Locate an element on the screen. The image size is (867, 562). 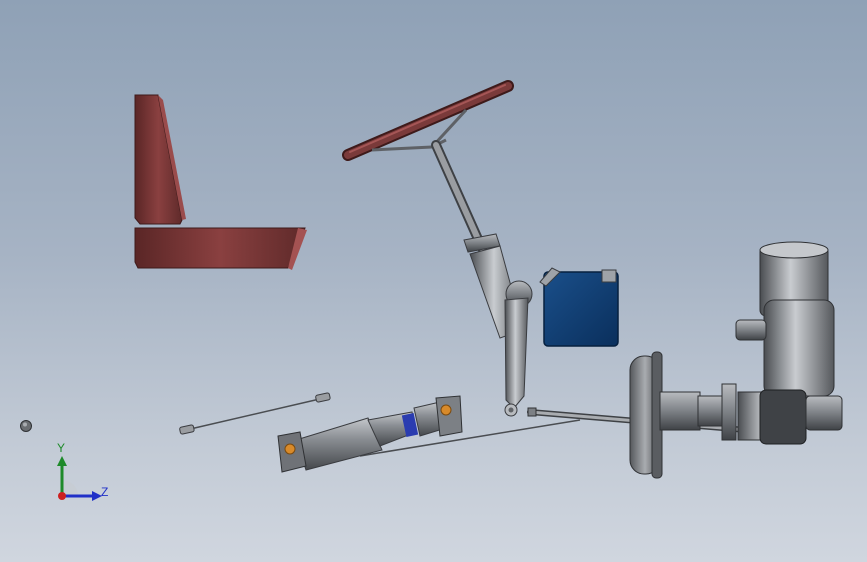
triad-graphic is located at coordinates (79, 478).